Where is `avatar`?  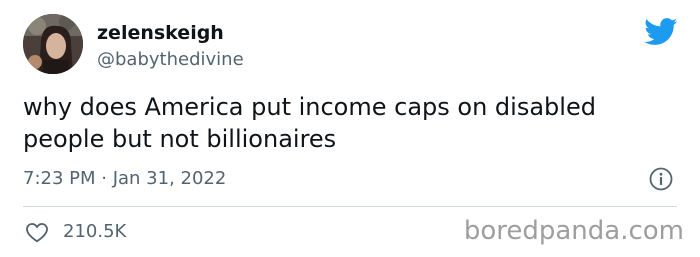 avatar is located at coordinates (53, 44).